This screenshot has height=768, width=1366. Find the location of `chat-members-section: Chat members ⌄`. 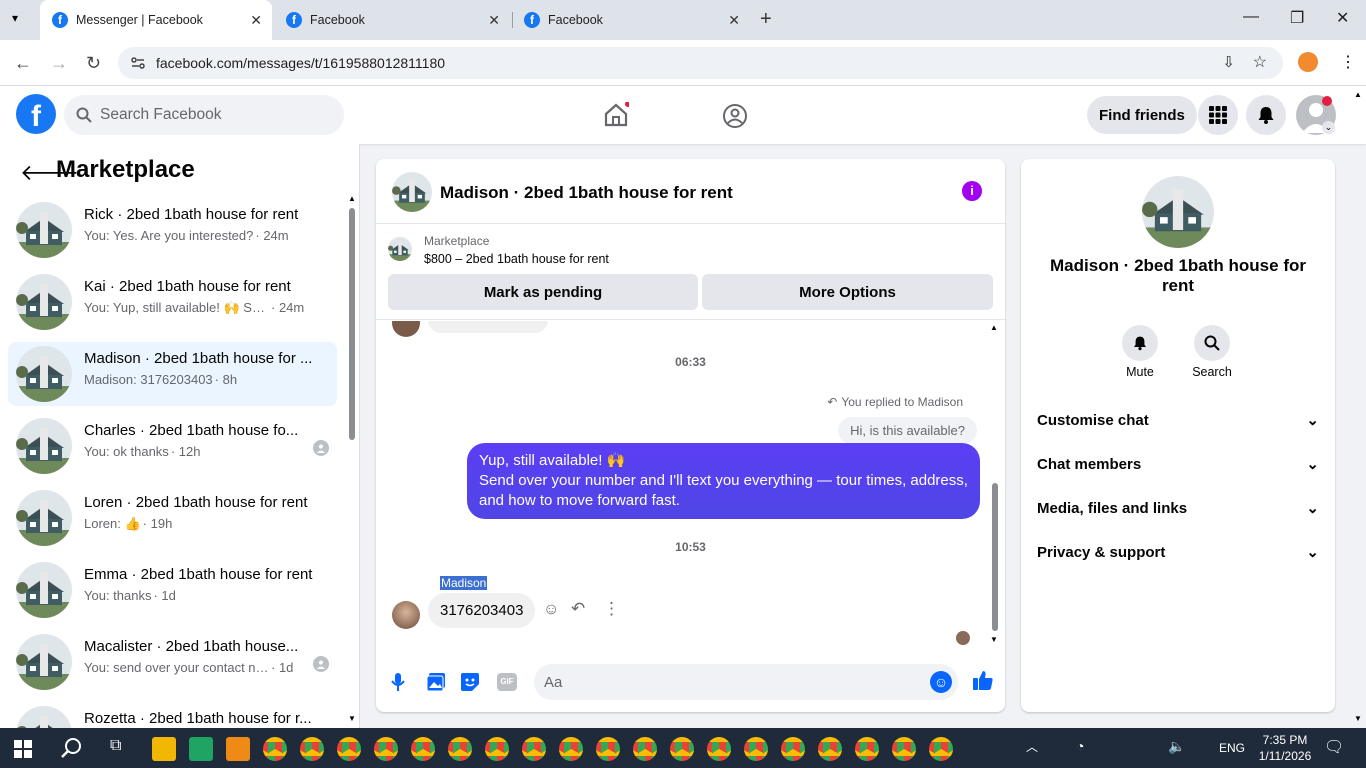

chat-members-section: Chat members ⌄ is located at coordinates (1178, 464).